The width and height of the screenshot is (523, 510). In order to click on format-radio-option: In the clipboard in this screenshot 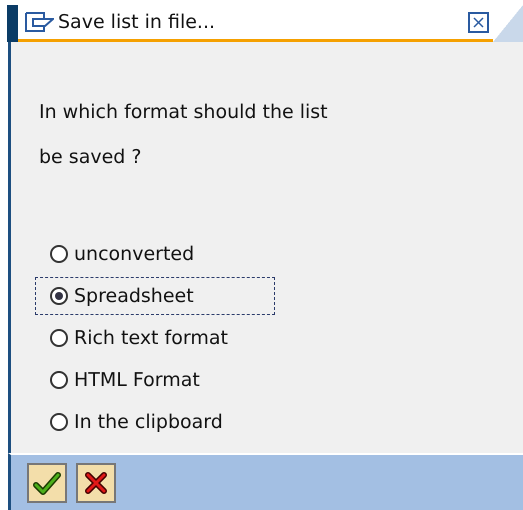, I will do `click(155, 422)`.